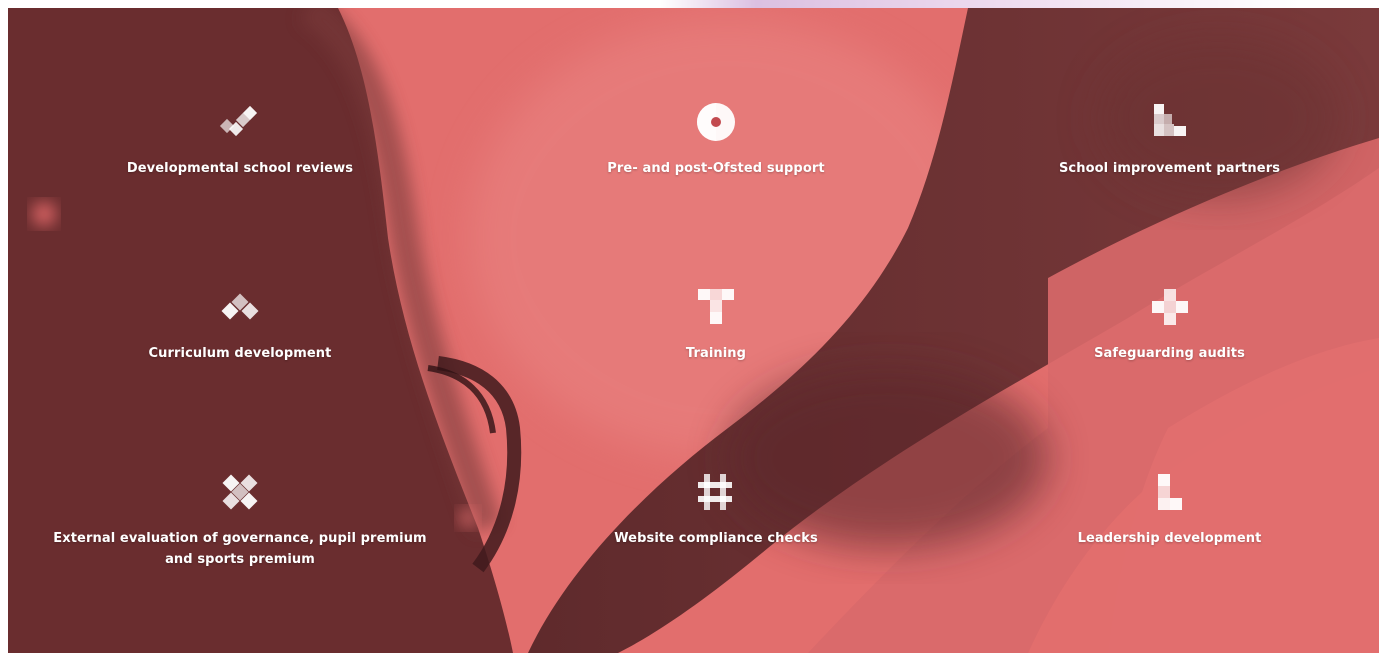  Describe the element at coordinates (716, 307) in the screenshot. I see `letter-t-icon` at that location.